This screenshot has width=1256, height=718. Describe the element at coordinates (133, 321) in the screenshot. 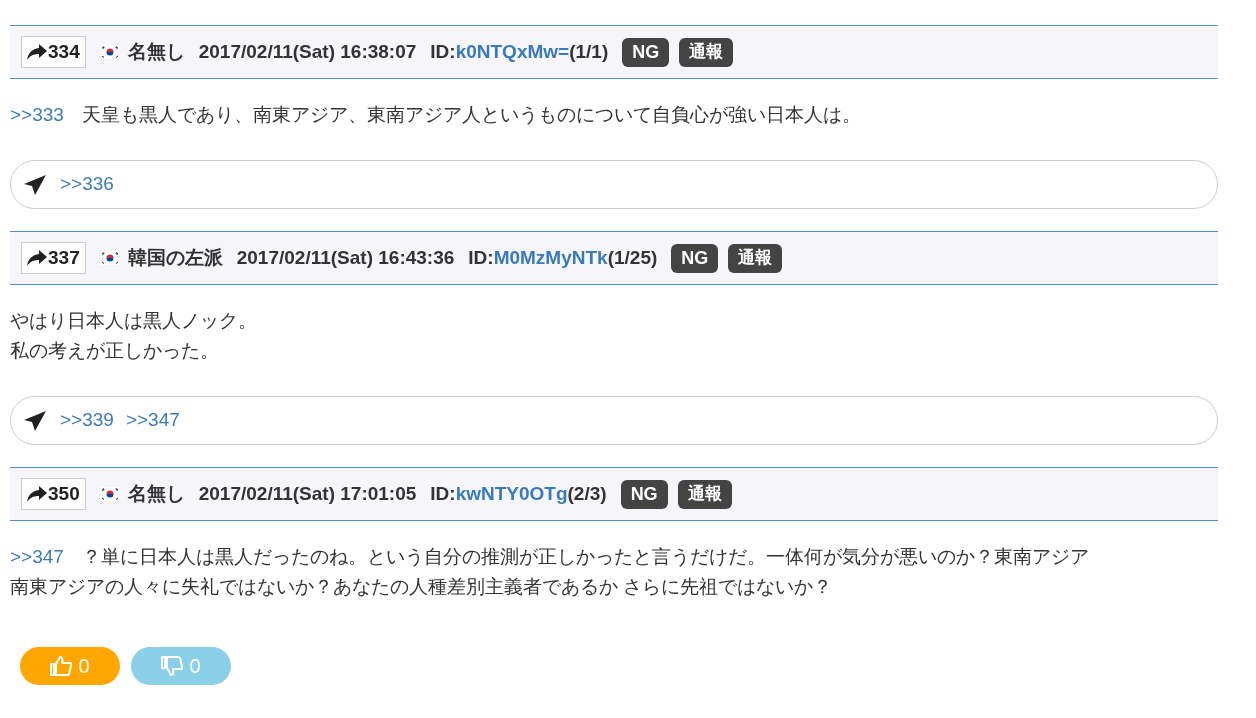

I see `post-text: やはり日本人は黒人ノック。` at that location.